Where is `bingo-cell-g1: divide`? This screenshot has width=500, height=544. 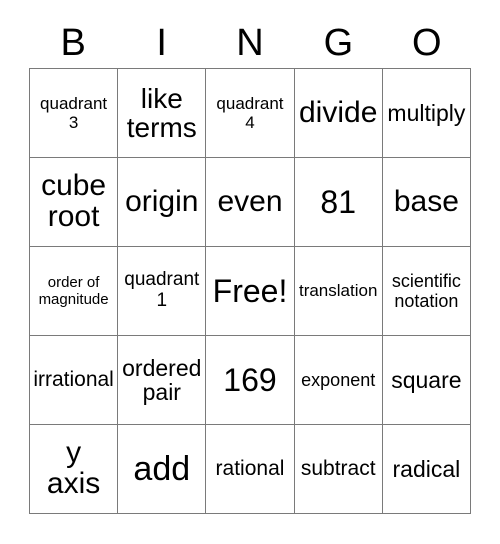 bingo-cell-g1: divide is located at coordinates (338, 113).